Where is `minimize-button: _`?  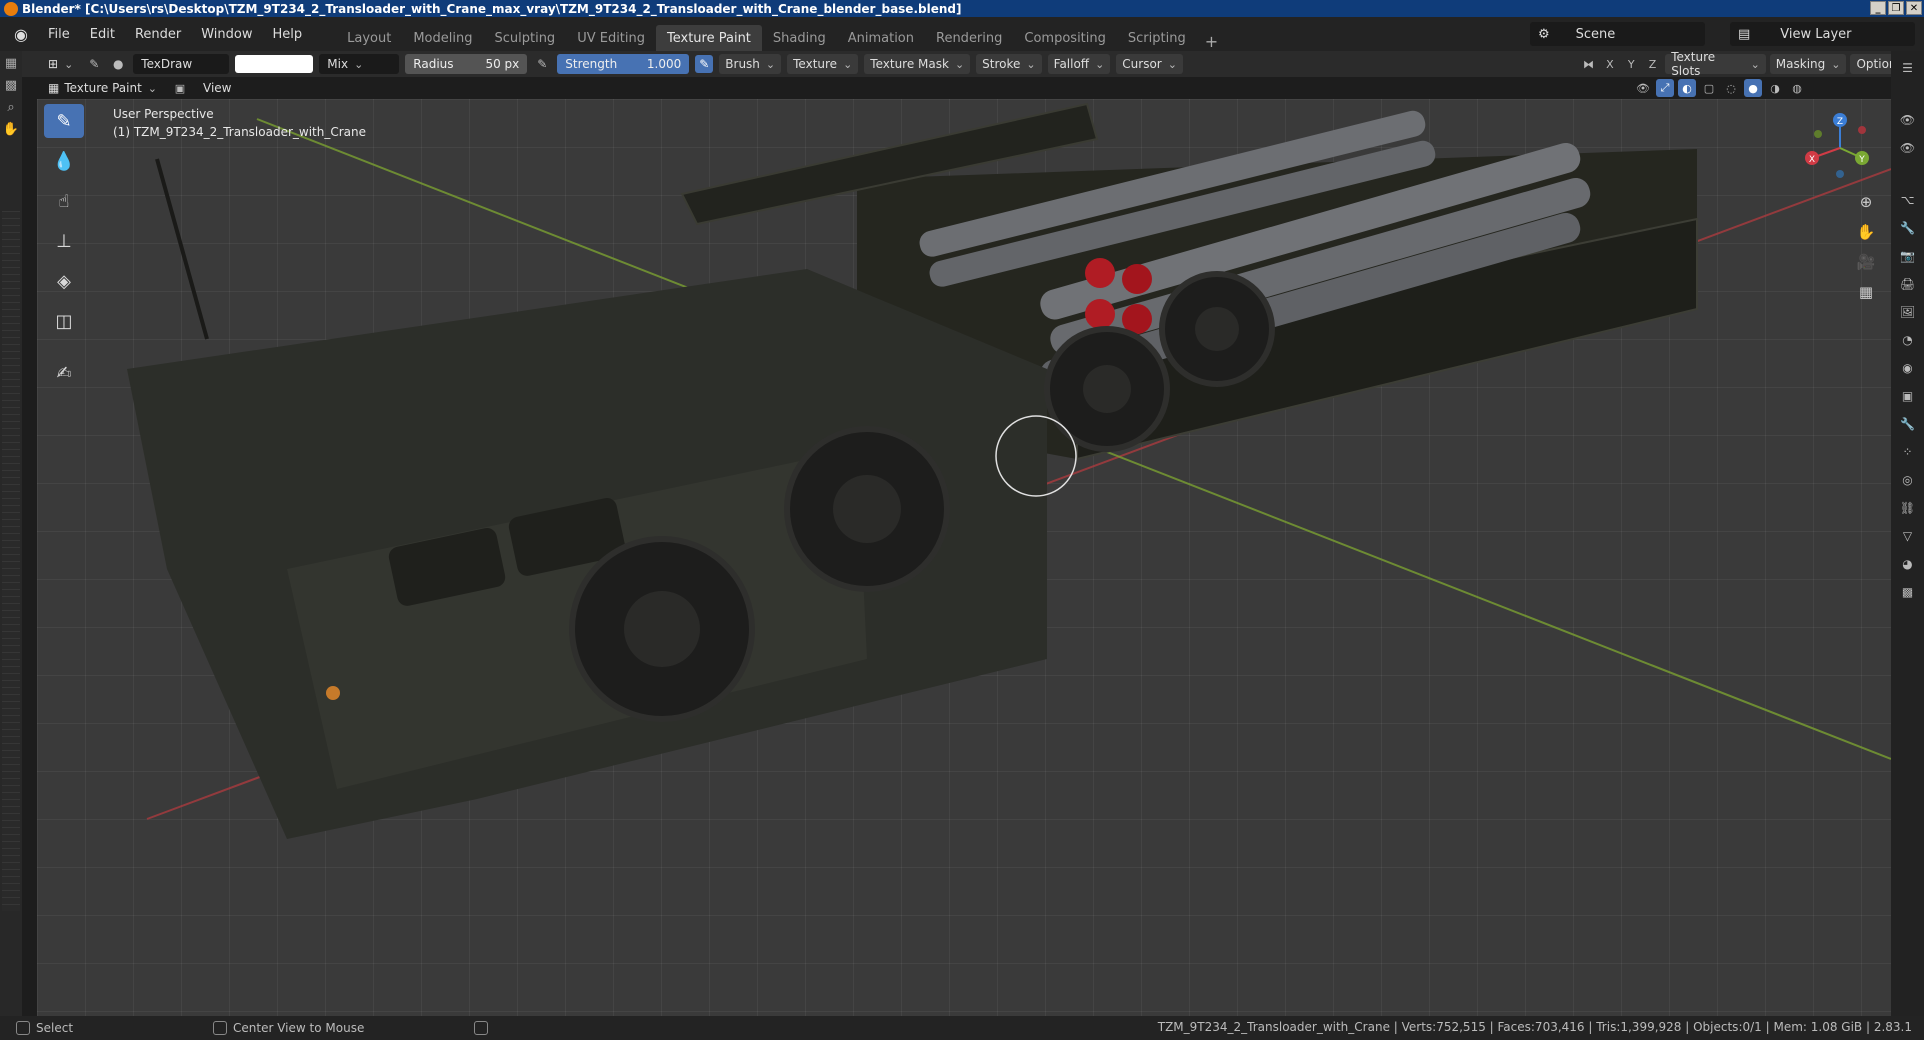
minimize-button: _ is located at coordinates (1878, 8).